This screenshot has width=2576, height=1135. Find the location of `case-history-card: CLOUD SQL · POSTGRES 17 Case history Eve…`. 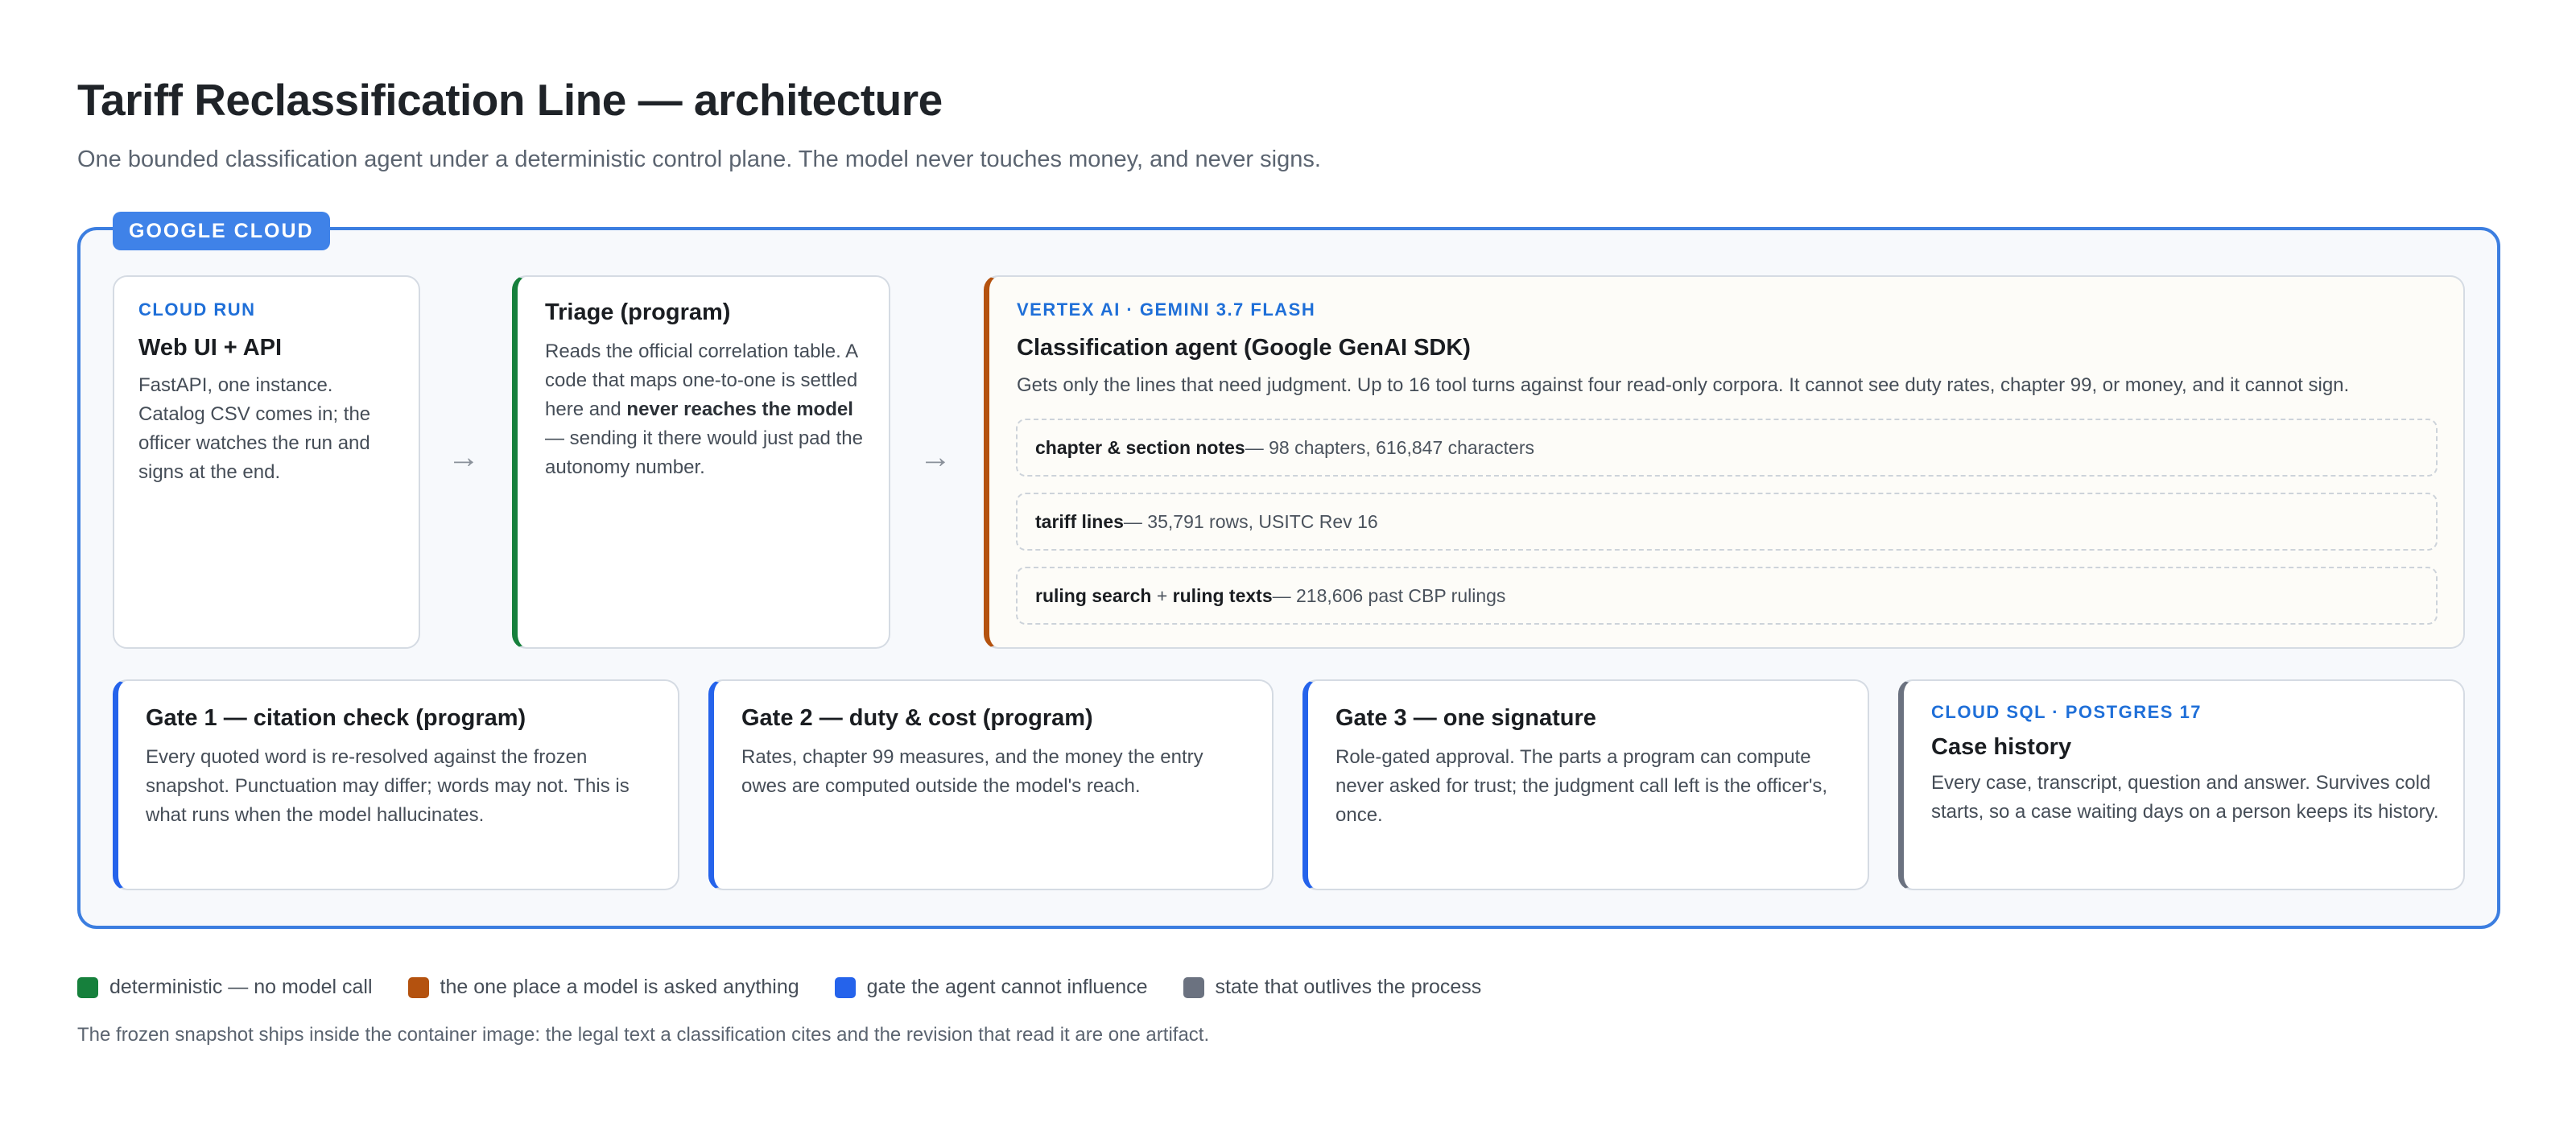

case-history-card: CLOUD SQL · POSTGRES 17 Case history Eve… is located at coordinates (2181, 785).